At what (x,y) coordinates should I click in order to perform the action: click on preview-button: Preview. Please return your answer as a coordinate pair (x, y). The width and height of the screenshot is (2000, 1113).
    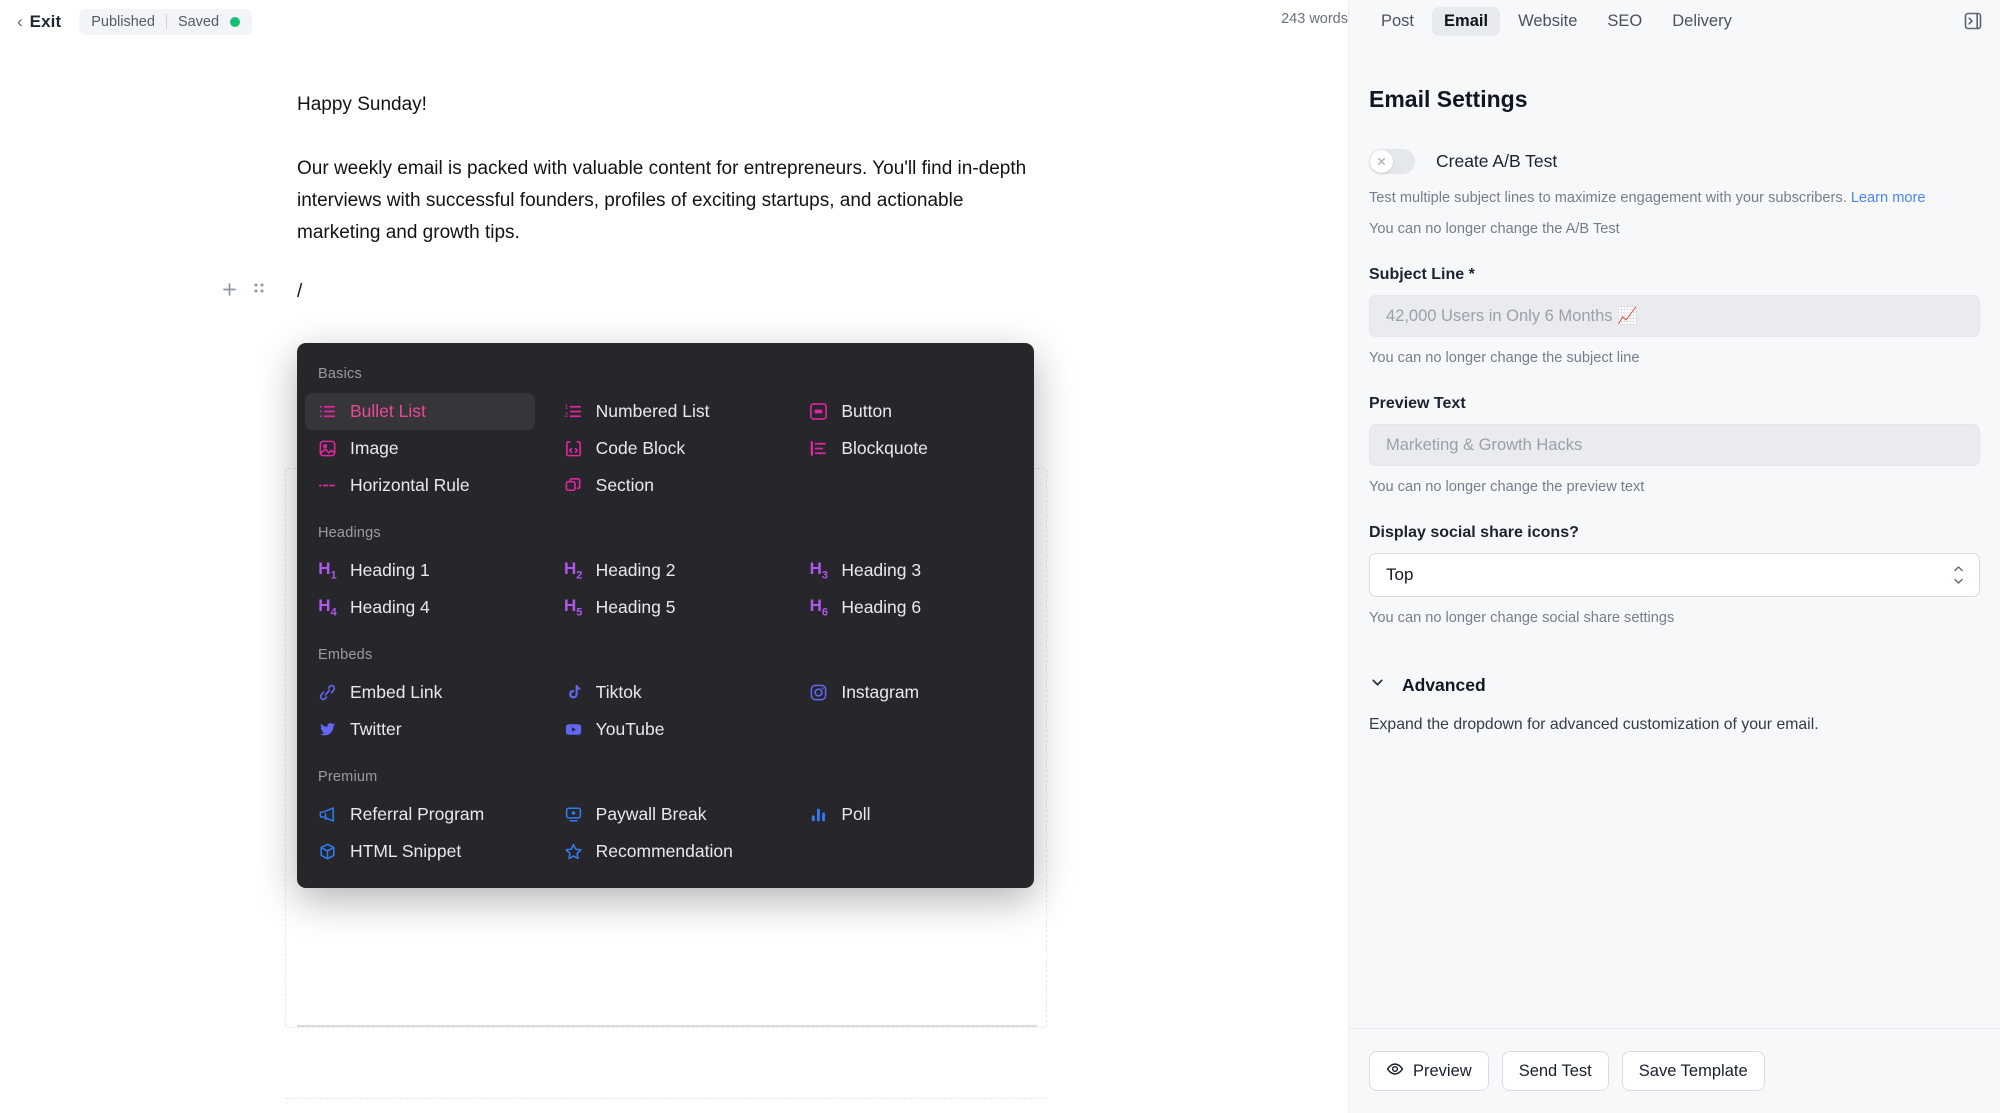
    Looking at the image, I should click on (1429, 1071).